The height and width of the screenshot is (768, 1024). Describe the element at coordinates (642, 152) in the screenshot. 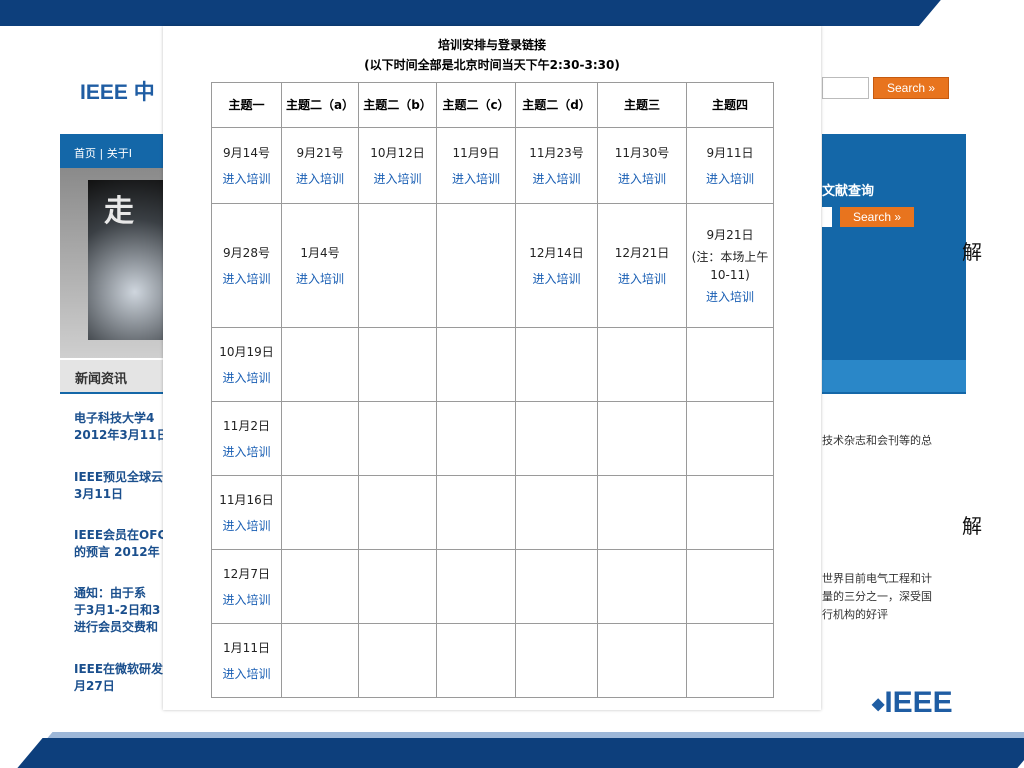

I see `session-date: 11月30号` at that location.